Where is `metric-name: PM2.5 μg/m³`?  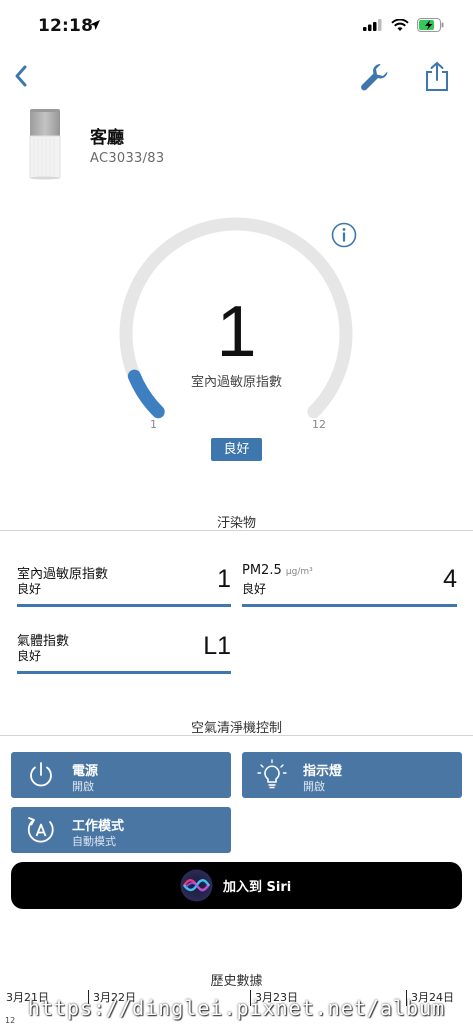 metric-name: PM2.5 μg/m³ is located at coordinates (277, 570).